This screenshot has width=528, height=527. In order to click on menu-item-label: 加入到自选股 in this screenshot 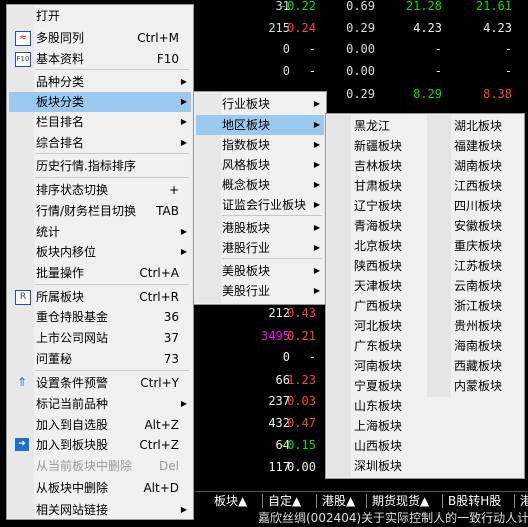, I will do `click(72, 425)`.